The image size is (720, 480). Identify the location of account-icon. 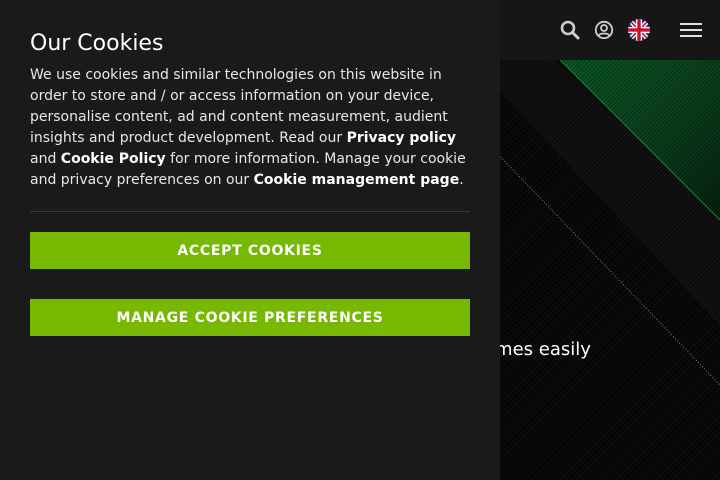
(604, 30).